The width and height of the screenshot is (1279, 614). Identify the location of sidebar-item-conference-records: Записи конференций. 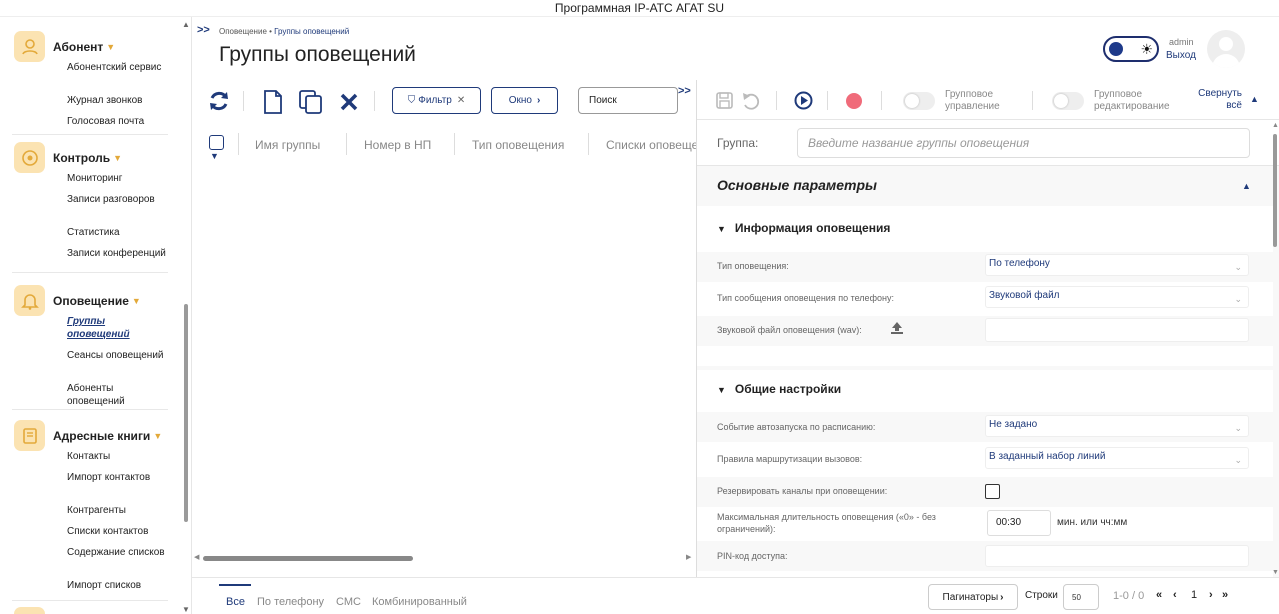
(117, 253).